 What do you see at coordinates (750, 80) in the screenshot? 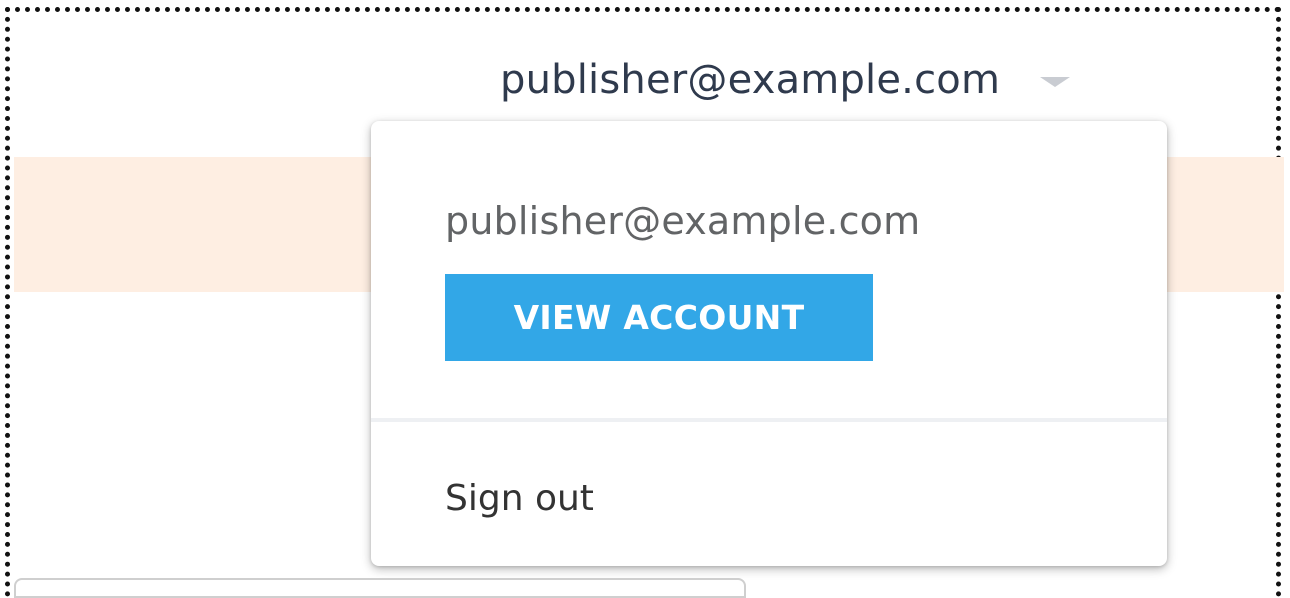
I see `account-email-label: publisher@example.com` at bounding box center [750, 80].